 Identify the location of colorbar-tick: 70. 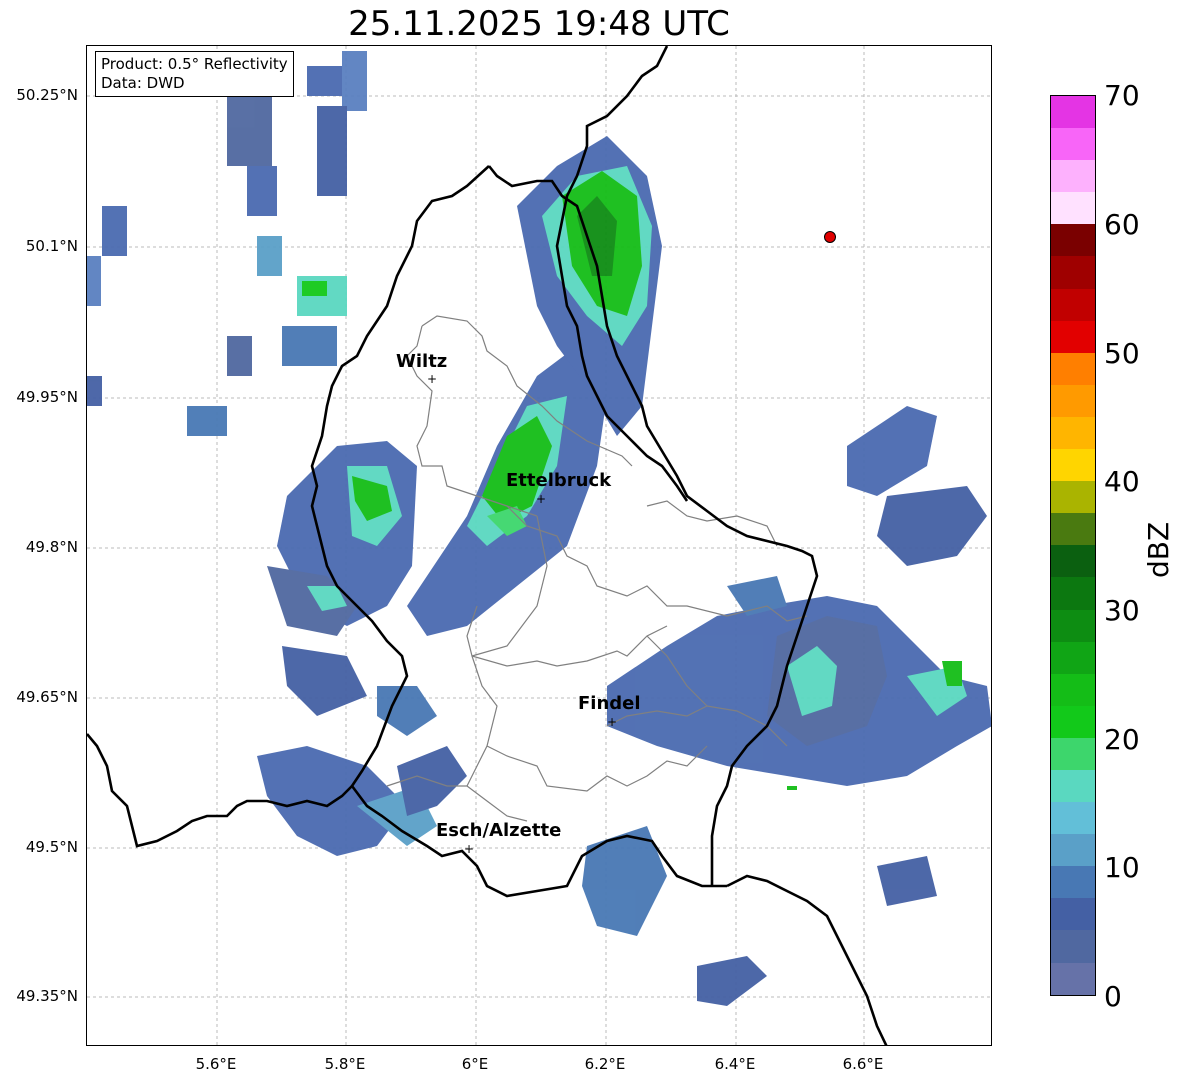
(1122, 95).